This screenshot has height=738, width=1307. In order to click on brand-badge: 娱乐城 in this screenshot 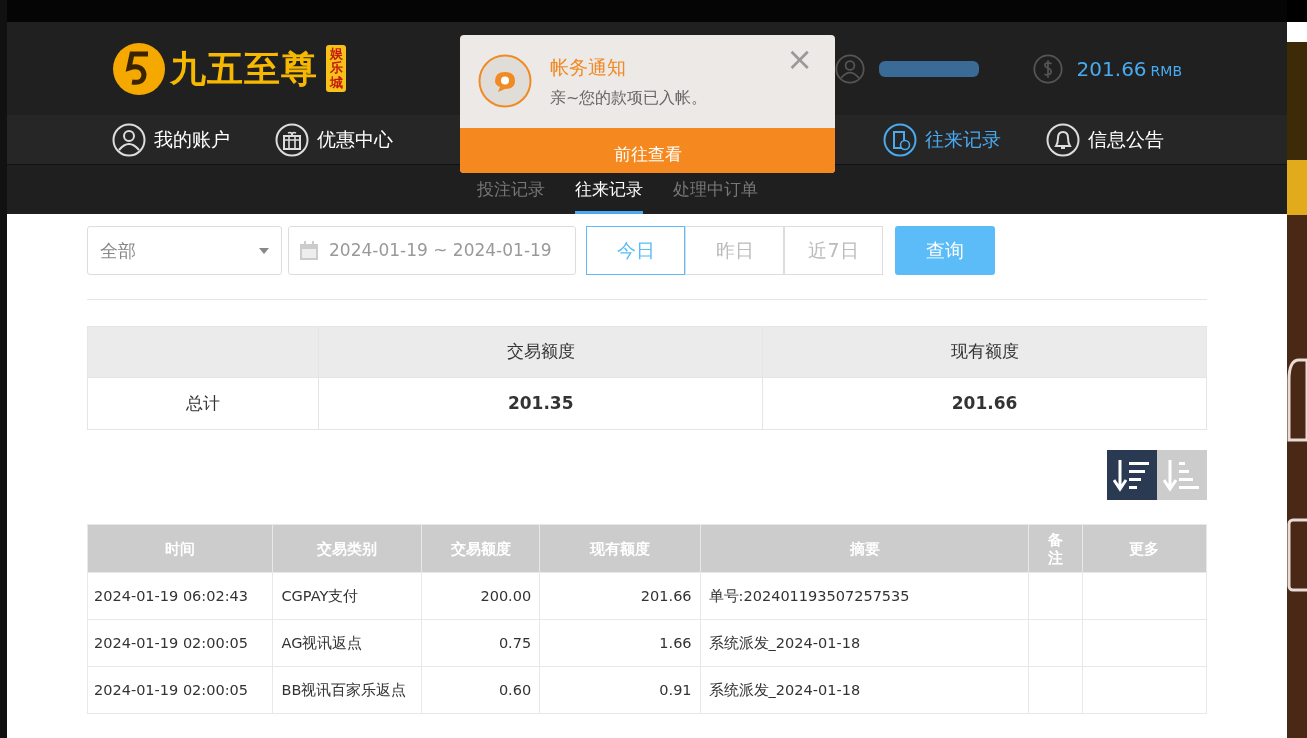, I will do `click(336, 68)`.